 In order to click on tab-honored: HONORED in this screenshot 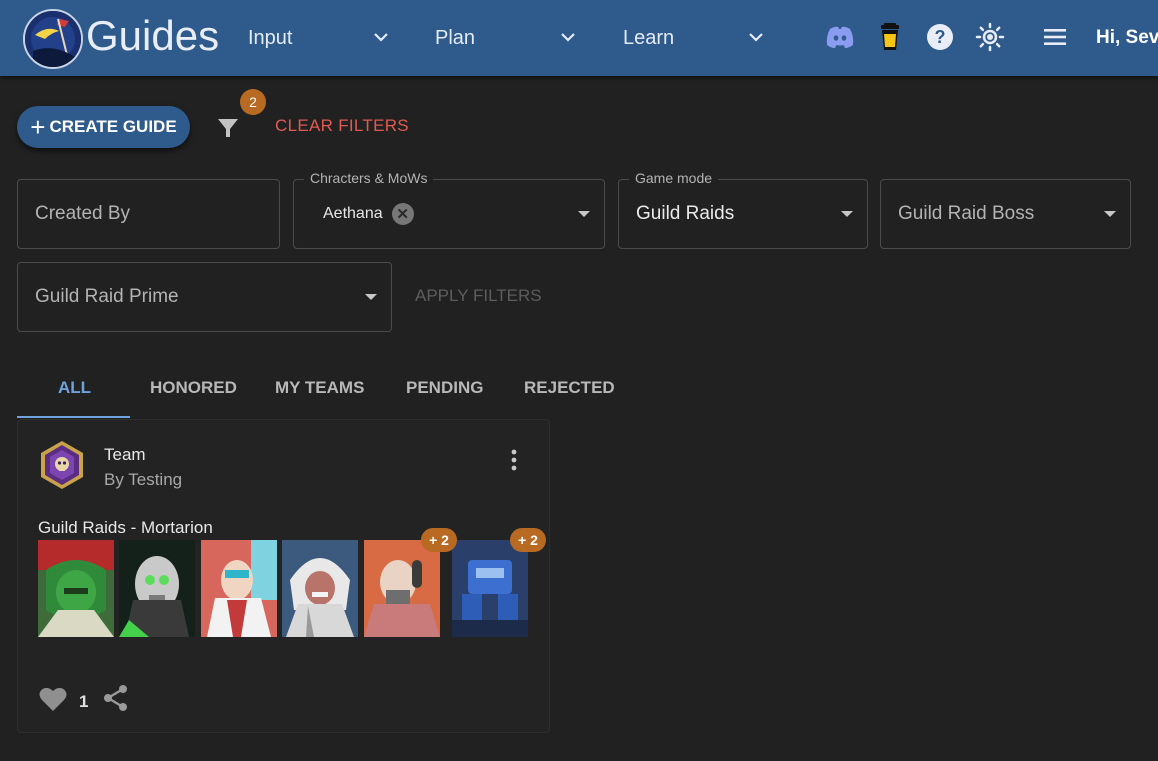, I will do `click(193, 388)`.